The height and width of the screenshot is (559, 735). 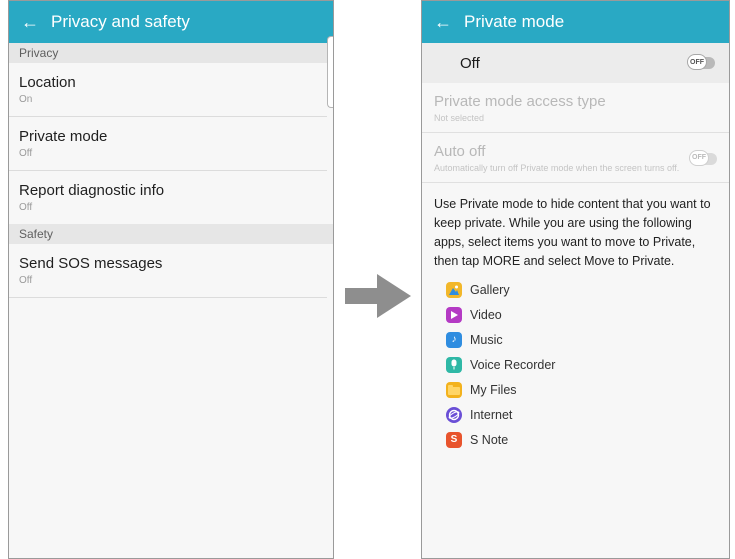 What do you see at coordinates (587, 439) in the screenshot?
I see `app-s-note: S S Note` at bounding box center [587, 439].